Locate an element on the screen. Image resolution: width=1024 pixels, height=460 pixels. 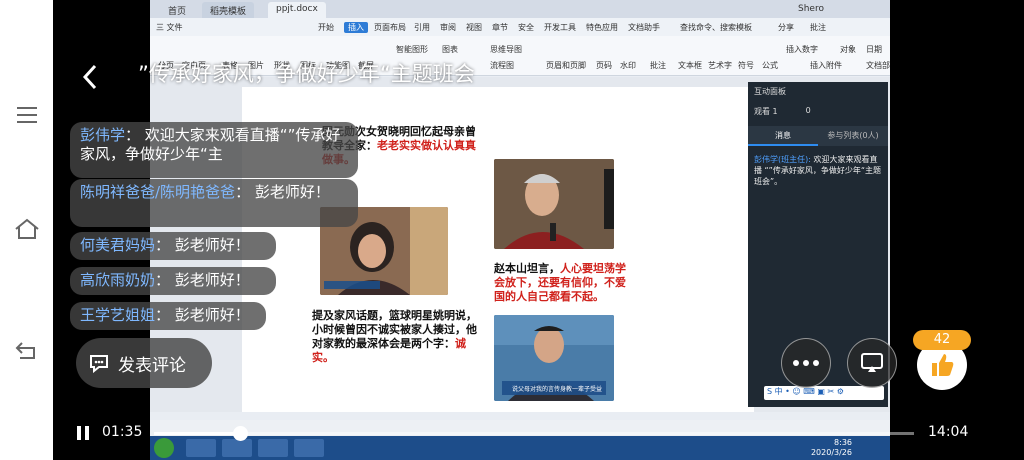
progress-bar is located at coordinates (534, 433).